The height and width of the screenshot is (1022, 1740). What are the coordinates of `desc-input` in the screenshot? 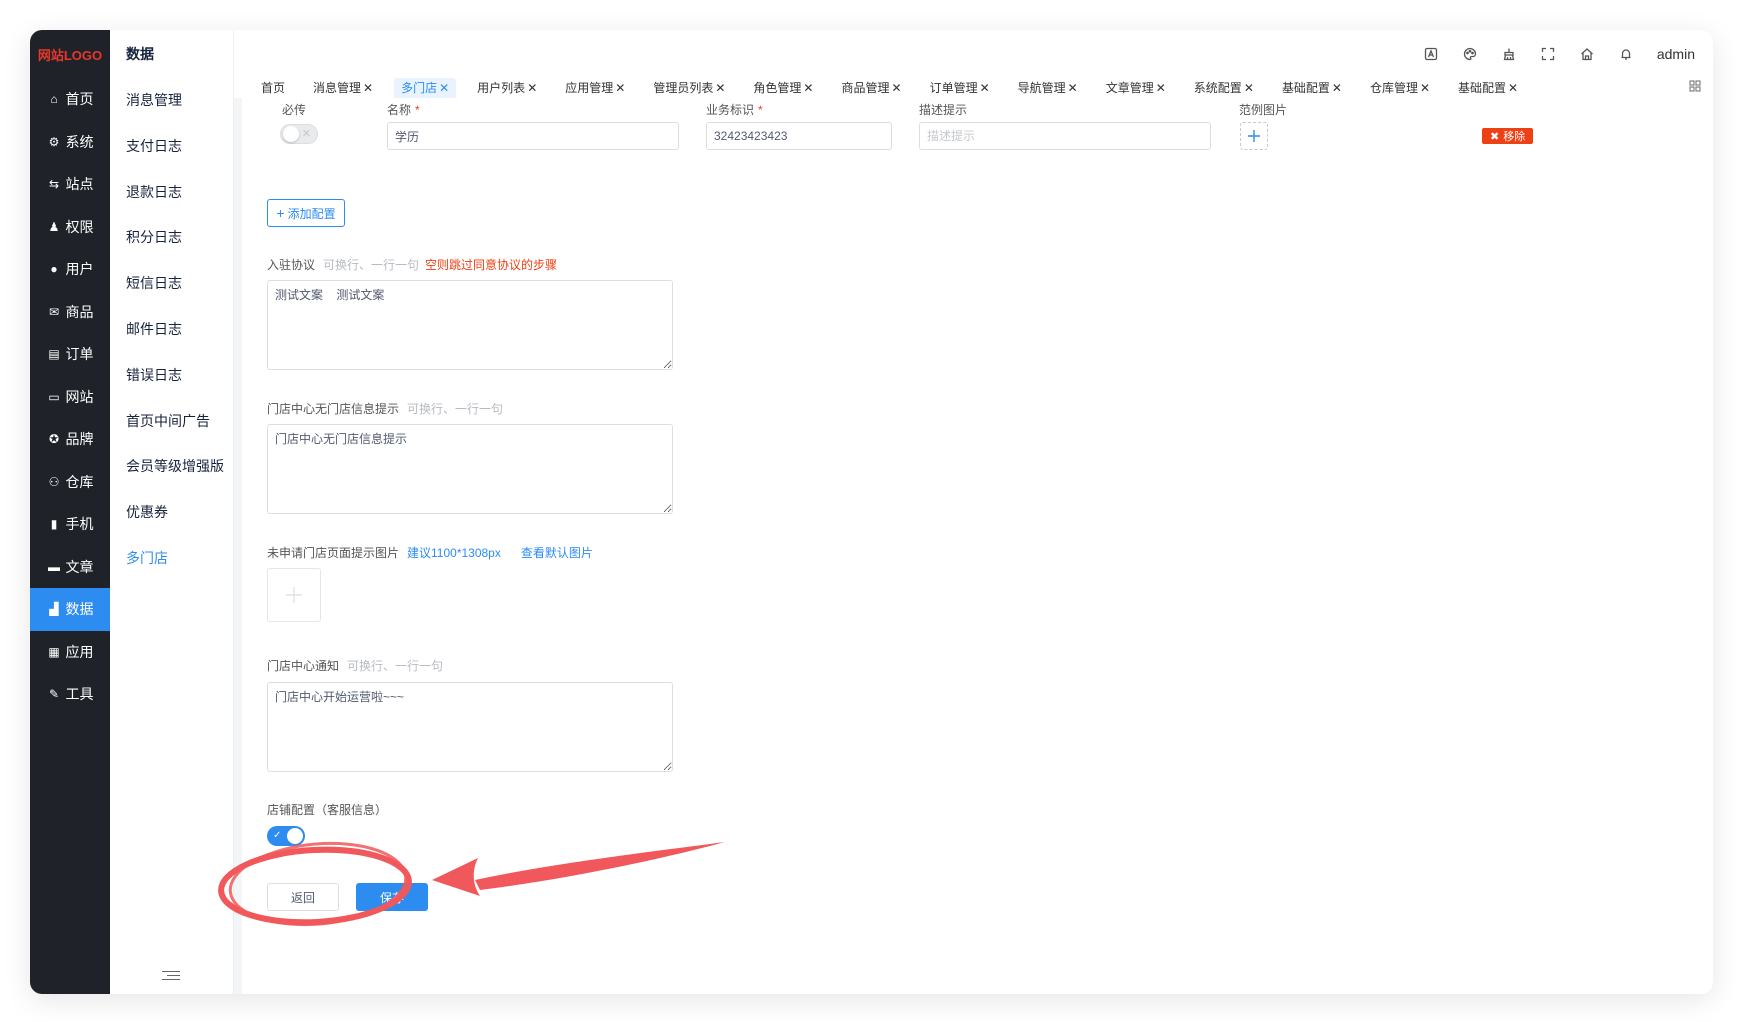 It's located at (1065, 136).